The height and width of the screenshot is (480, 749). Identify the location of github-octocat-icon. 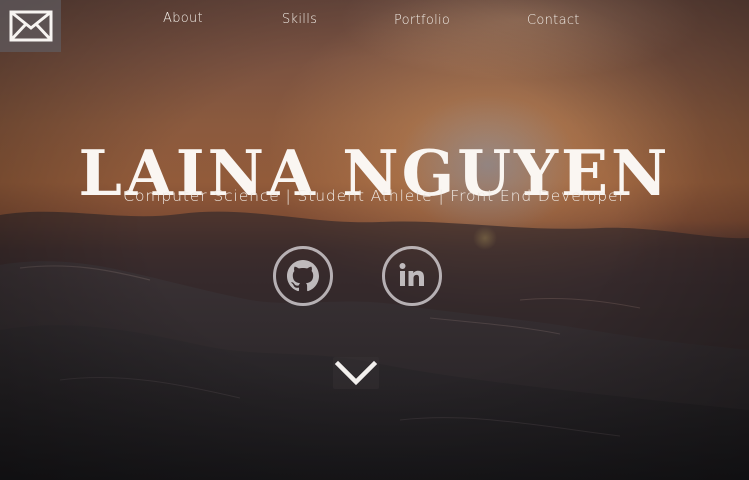
(303, 276).